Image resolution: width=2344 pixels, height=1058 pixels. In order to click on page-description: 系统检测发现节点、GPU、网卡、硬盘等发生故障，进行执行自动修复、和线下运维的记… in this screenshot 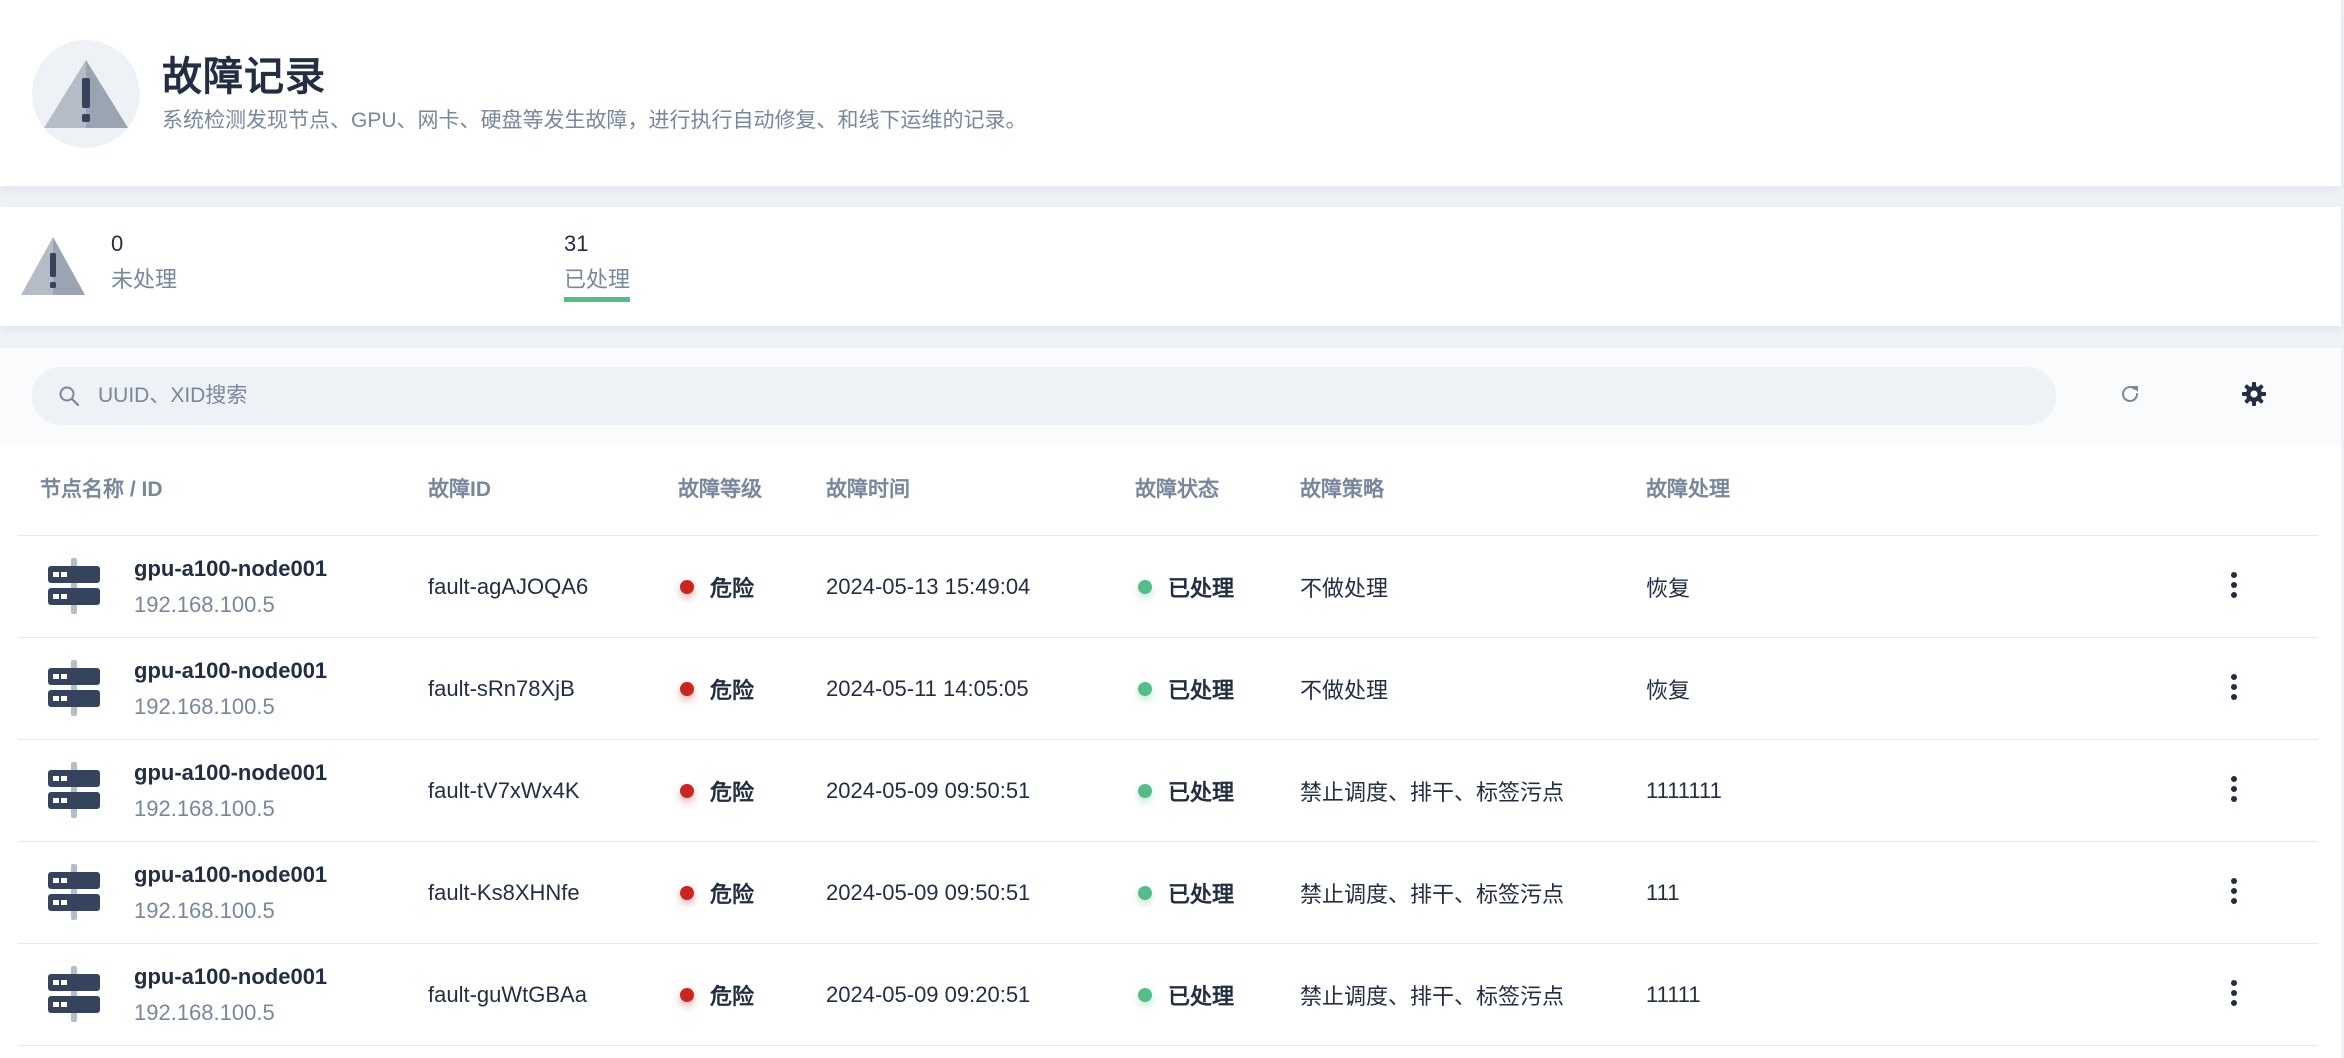, I will do `click(594, 120)`.